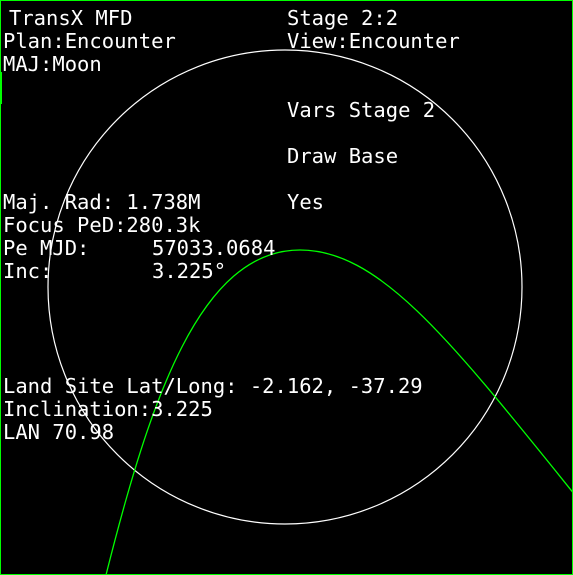 The width and height of the screenshot is (573, 575). What do you see at coordinates (102, 202) in the screenshot?
I see `major-radius: Maj. Rad: 1.738M` at bounding box center [102, 202].